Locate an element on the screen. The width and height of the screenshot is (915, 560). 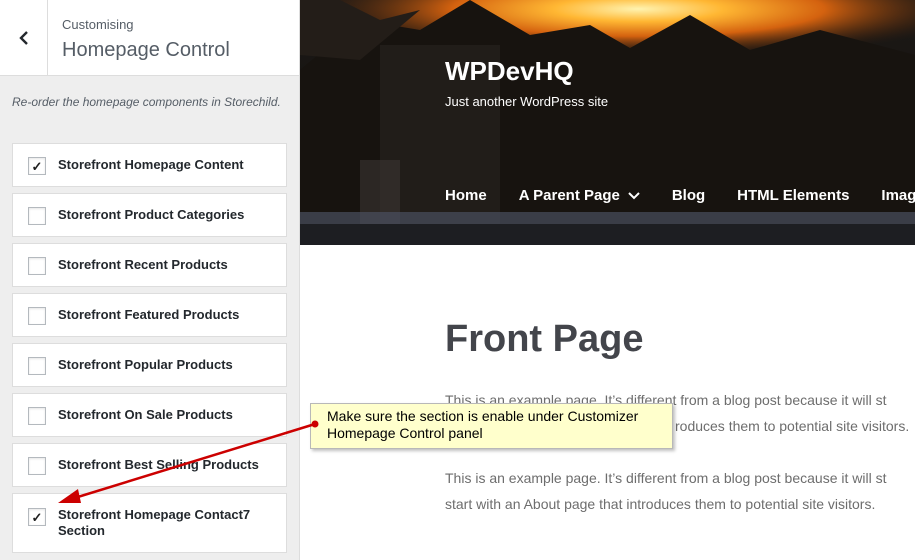
nav-label: HTML Elements is located at coordinates (793, 195).